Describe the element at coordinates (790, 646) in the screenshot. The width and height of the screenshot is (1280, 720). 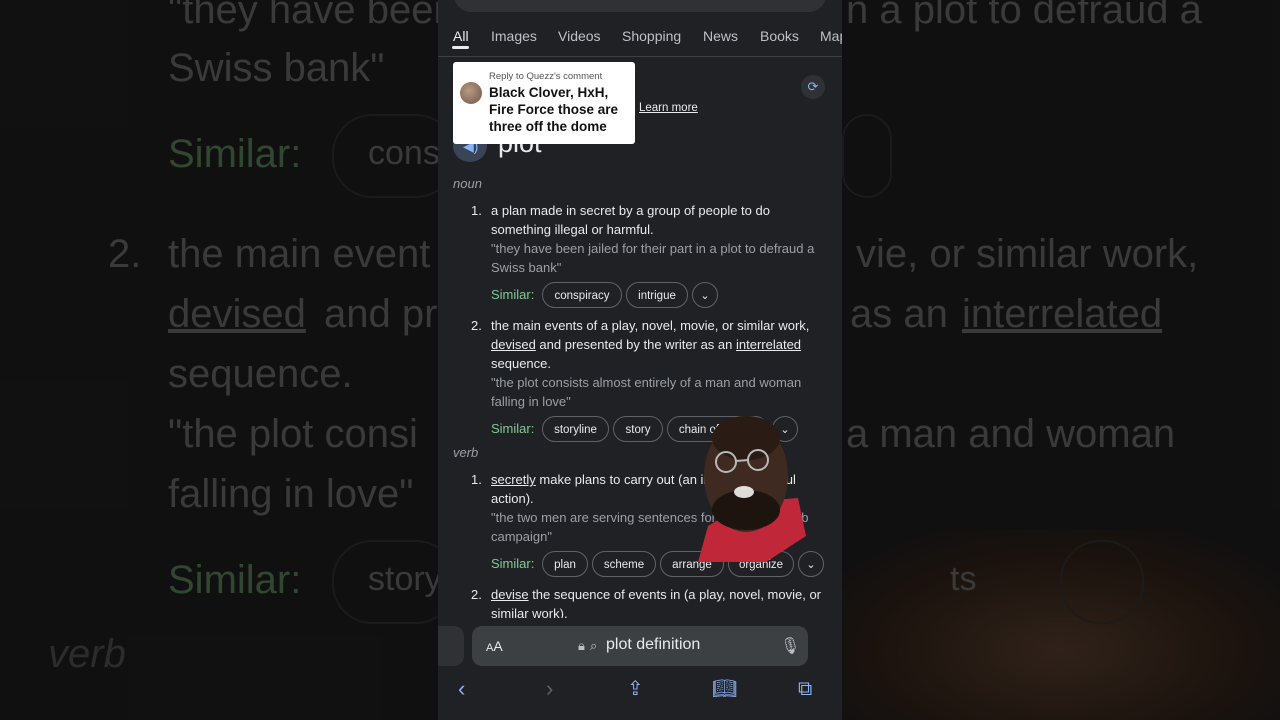
I see `mic-icon: 🎙︎` at that location.